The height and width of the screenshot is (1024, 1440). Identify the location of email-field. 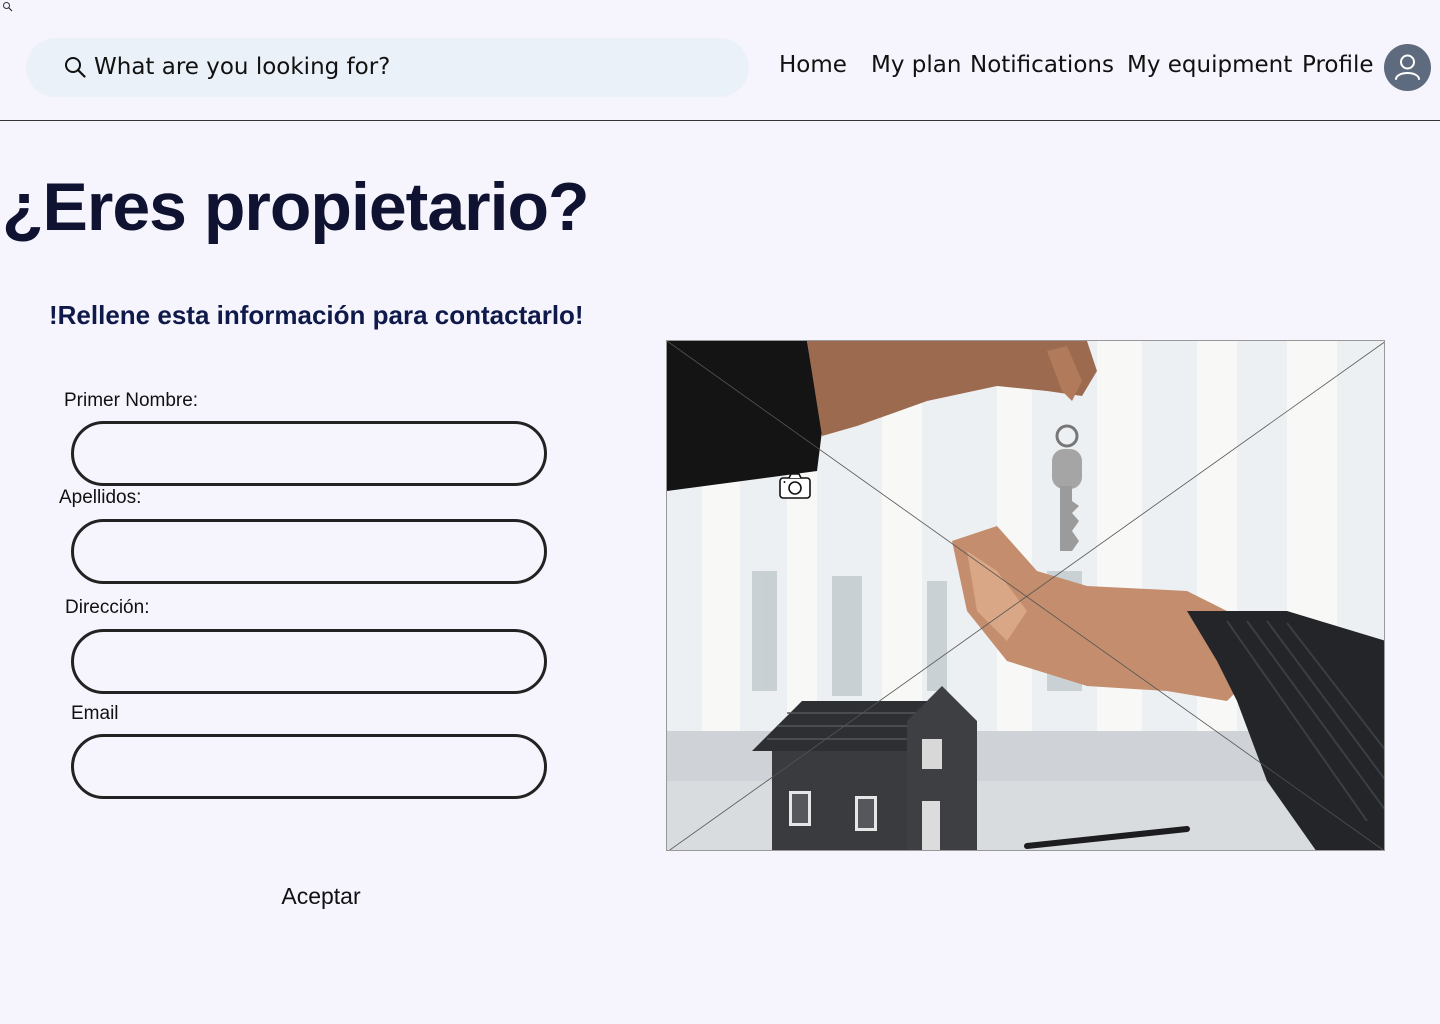
(309, 766).